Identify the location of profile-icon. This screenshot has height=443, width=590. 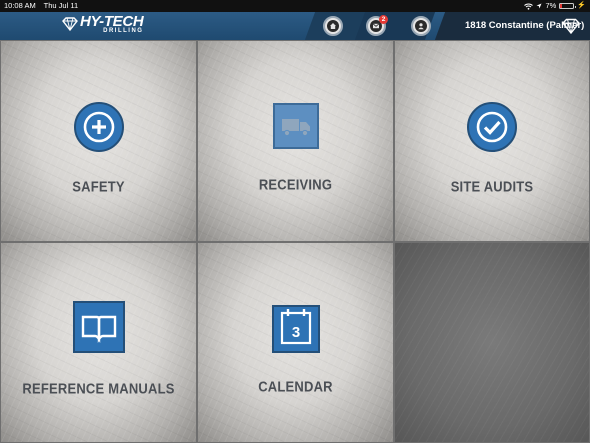
(421, 26).